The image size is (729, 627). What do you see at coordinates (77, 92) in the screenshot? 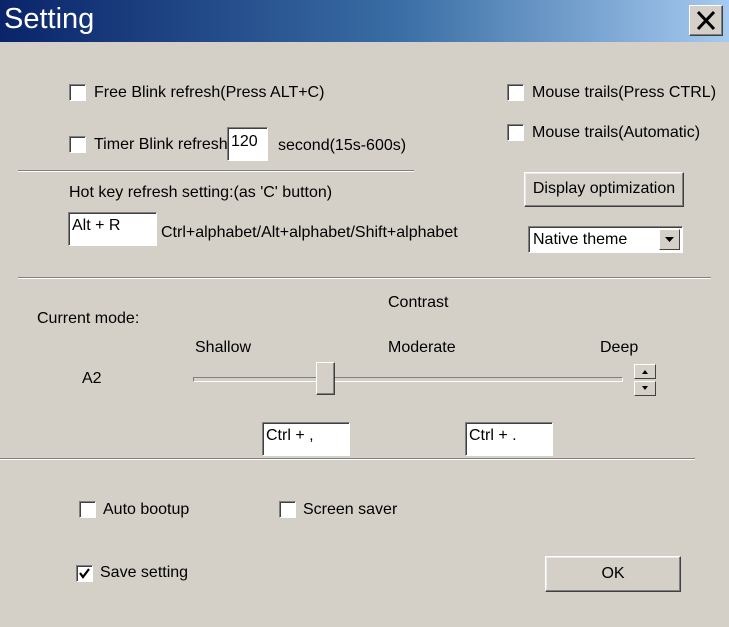
I see `free-blink-checkbox` at bounding box center [77, 92].